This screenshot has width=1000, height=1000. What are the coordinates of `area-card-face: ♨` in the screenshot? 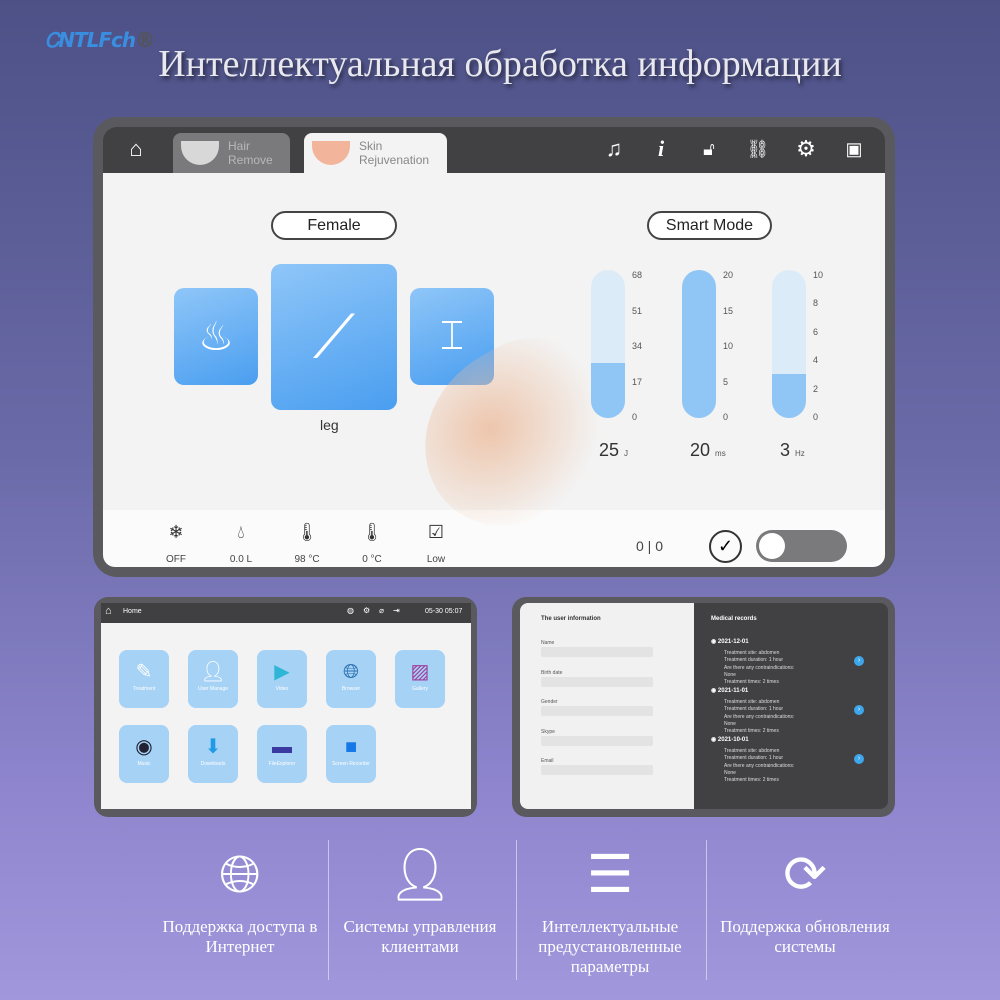 It's located at (216, 336).